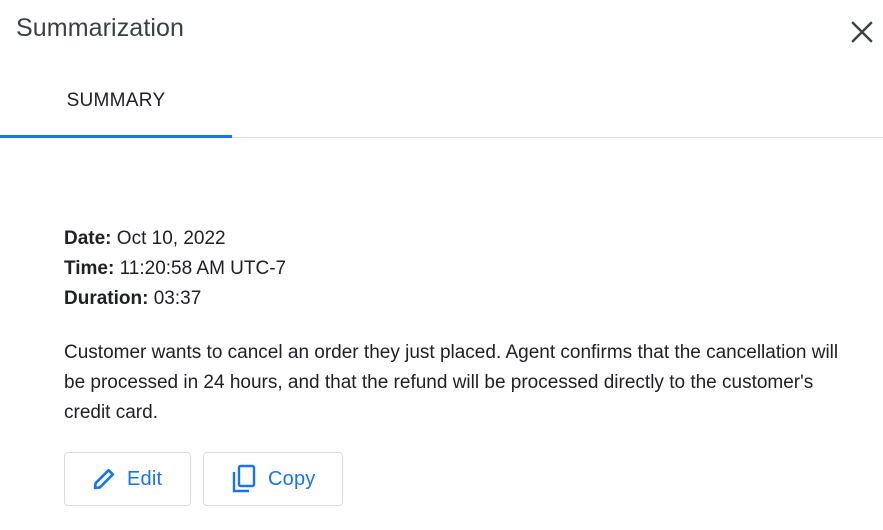 This screenshot has width=883, height=530. I want to click on time-value: 11:20:58 AM UTC-7, so click(203, 268).